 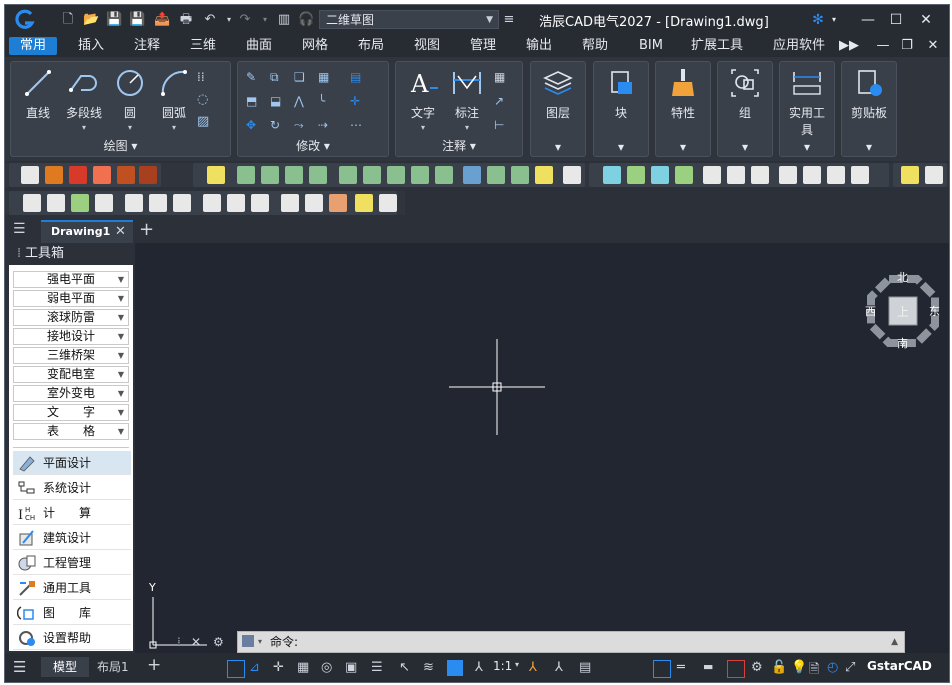 I want to click on headset-icon: 🎧, so click(x=306, y=20).